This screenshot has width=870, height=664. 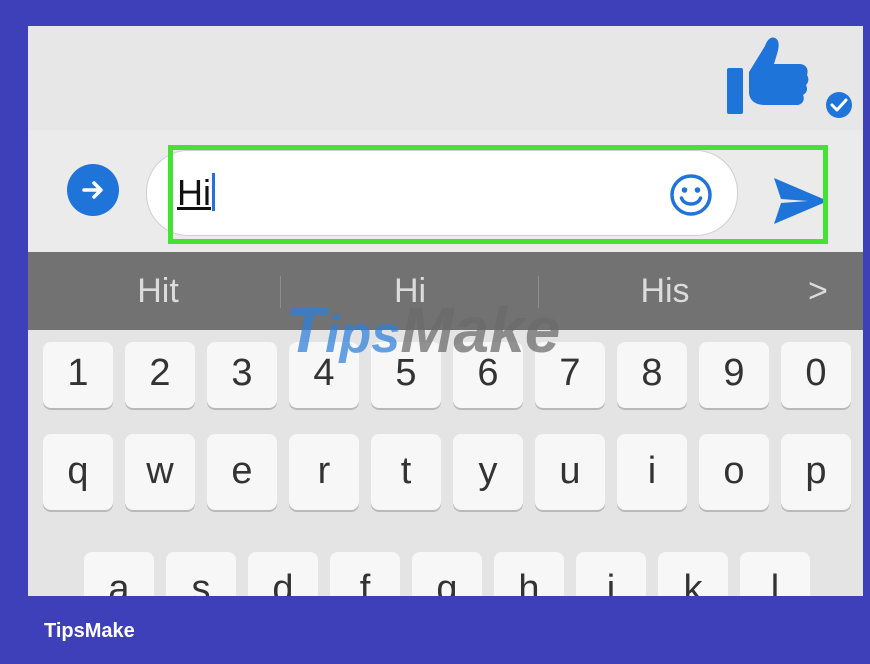 I want to click on key-f: f, so click(x=365, y=574).